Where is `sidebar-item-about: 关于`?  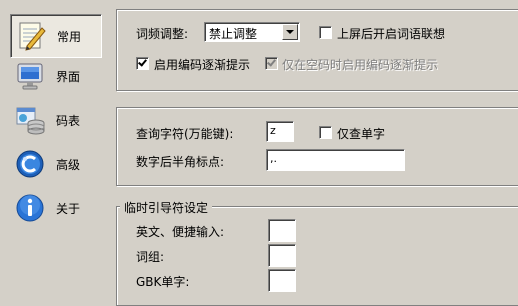 sidebar-item-about: 关于 is located at coordinates (56, 208).